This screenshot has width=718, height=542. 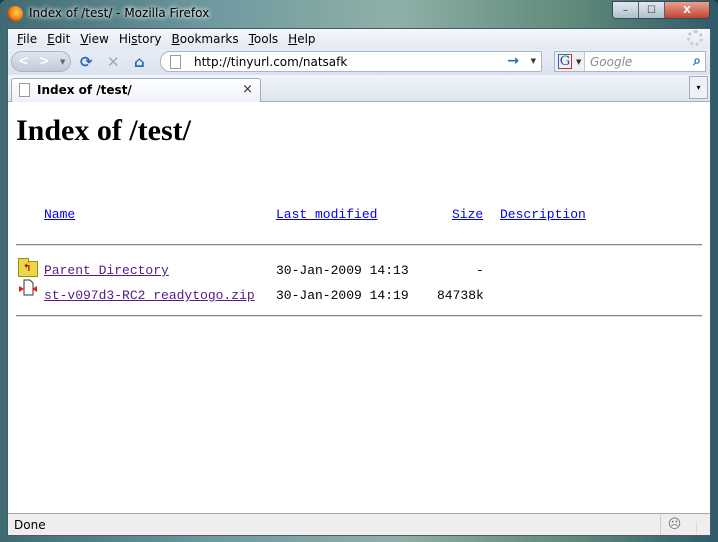 What do you see at coordinates (326, 214) in the screenshot?
I see `column-header-last-modified: Last modified` at bounding box center [326, 214].